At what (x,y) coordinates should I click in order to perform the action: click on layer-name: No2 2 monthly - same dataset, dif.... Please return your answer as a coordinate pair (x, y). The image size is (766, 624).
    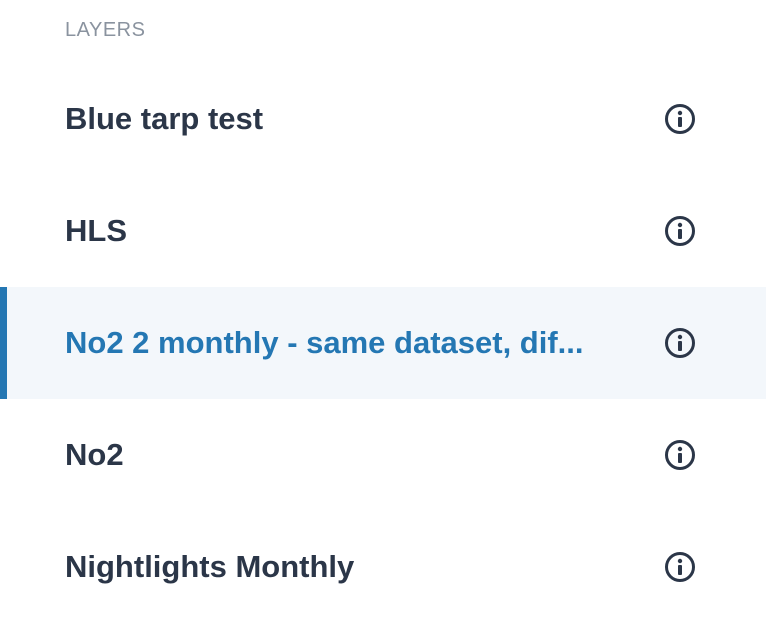
    Looking at the image, I should click on (347, 343).